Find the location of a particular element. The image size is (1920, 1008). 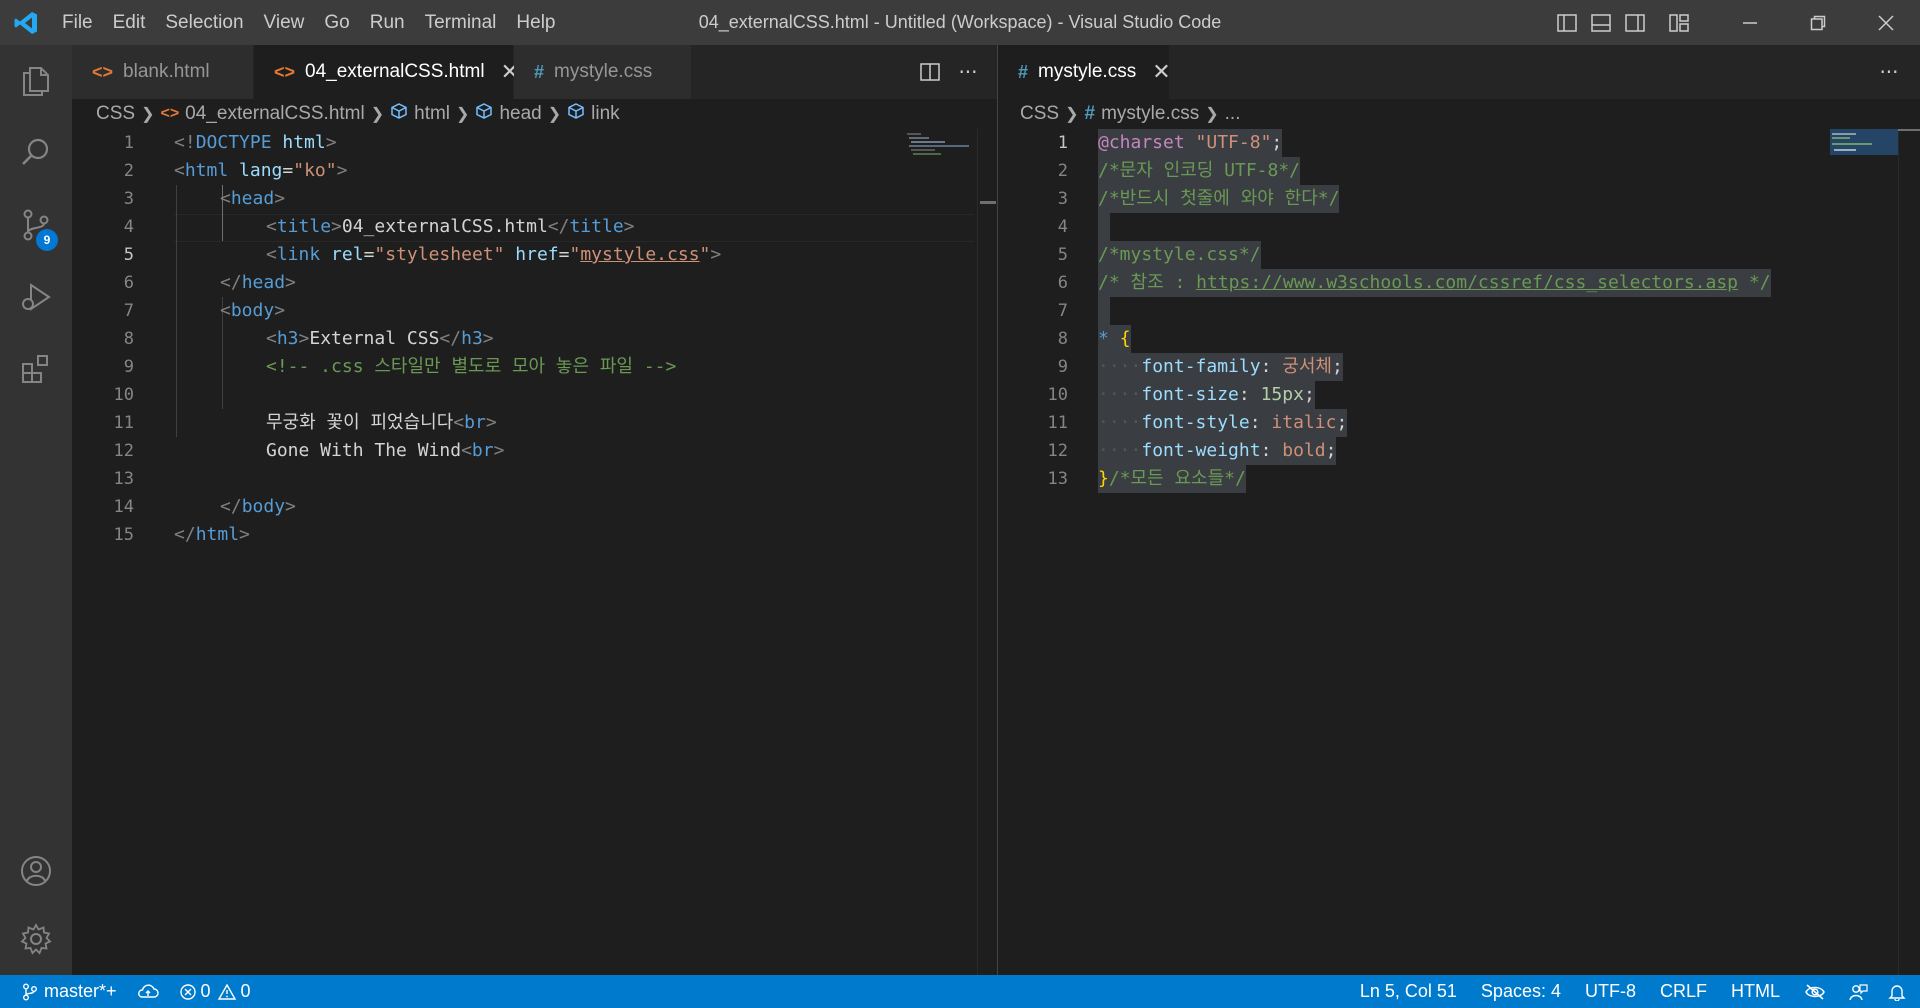

menu-terminal: Terminal is located at coordinates (461, 22).